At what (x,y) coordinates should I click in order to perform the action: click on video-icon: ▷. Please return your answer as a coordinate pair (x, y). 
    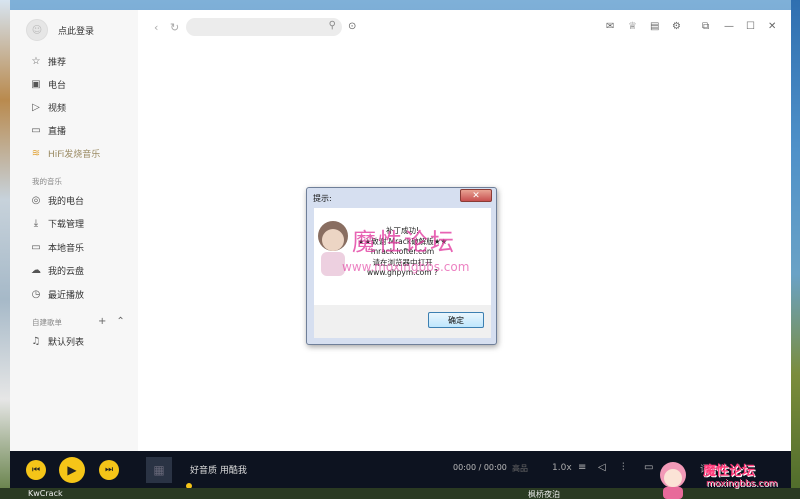
    Looking at the image, I should click on (36, 107).